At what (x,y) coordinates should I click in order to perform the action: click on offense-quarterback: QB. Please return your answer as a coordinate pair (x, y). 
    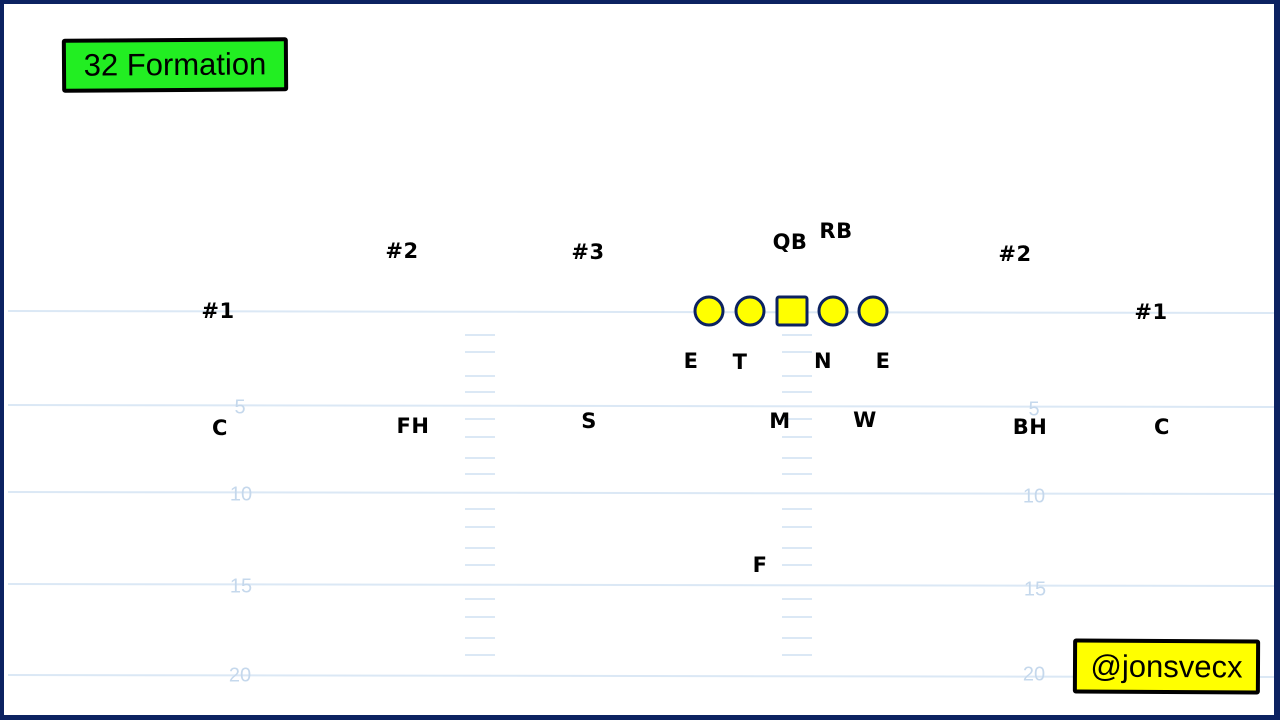
    Looking at the image, I should click on (790, 242).